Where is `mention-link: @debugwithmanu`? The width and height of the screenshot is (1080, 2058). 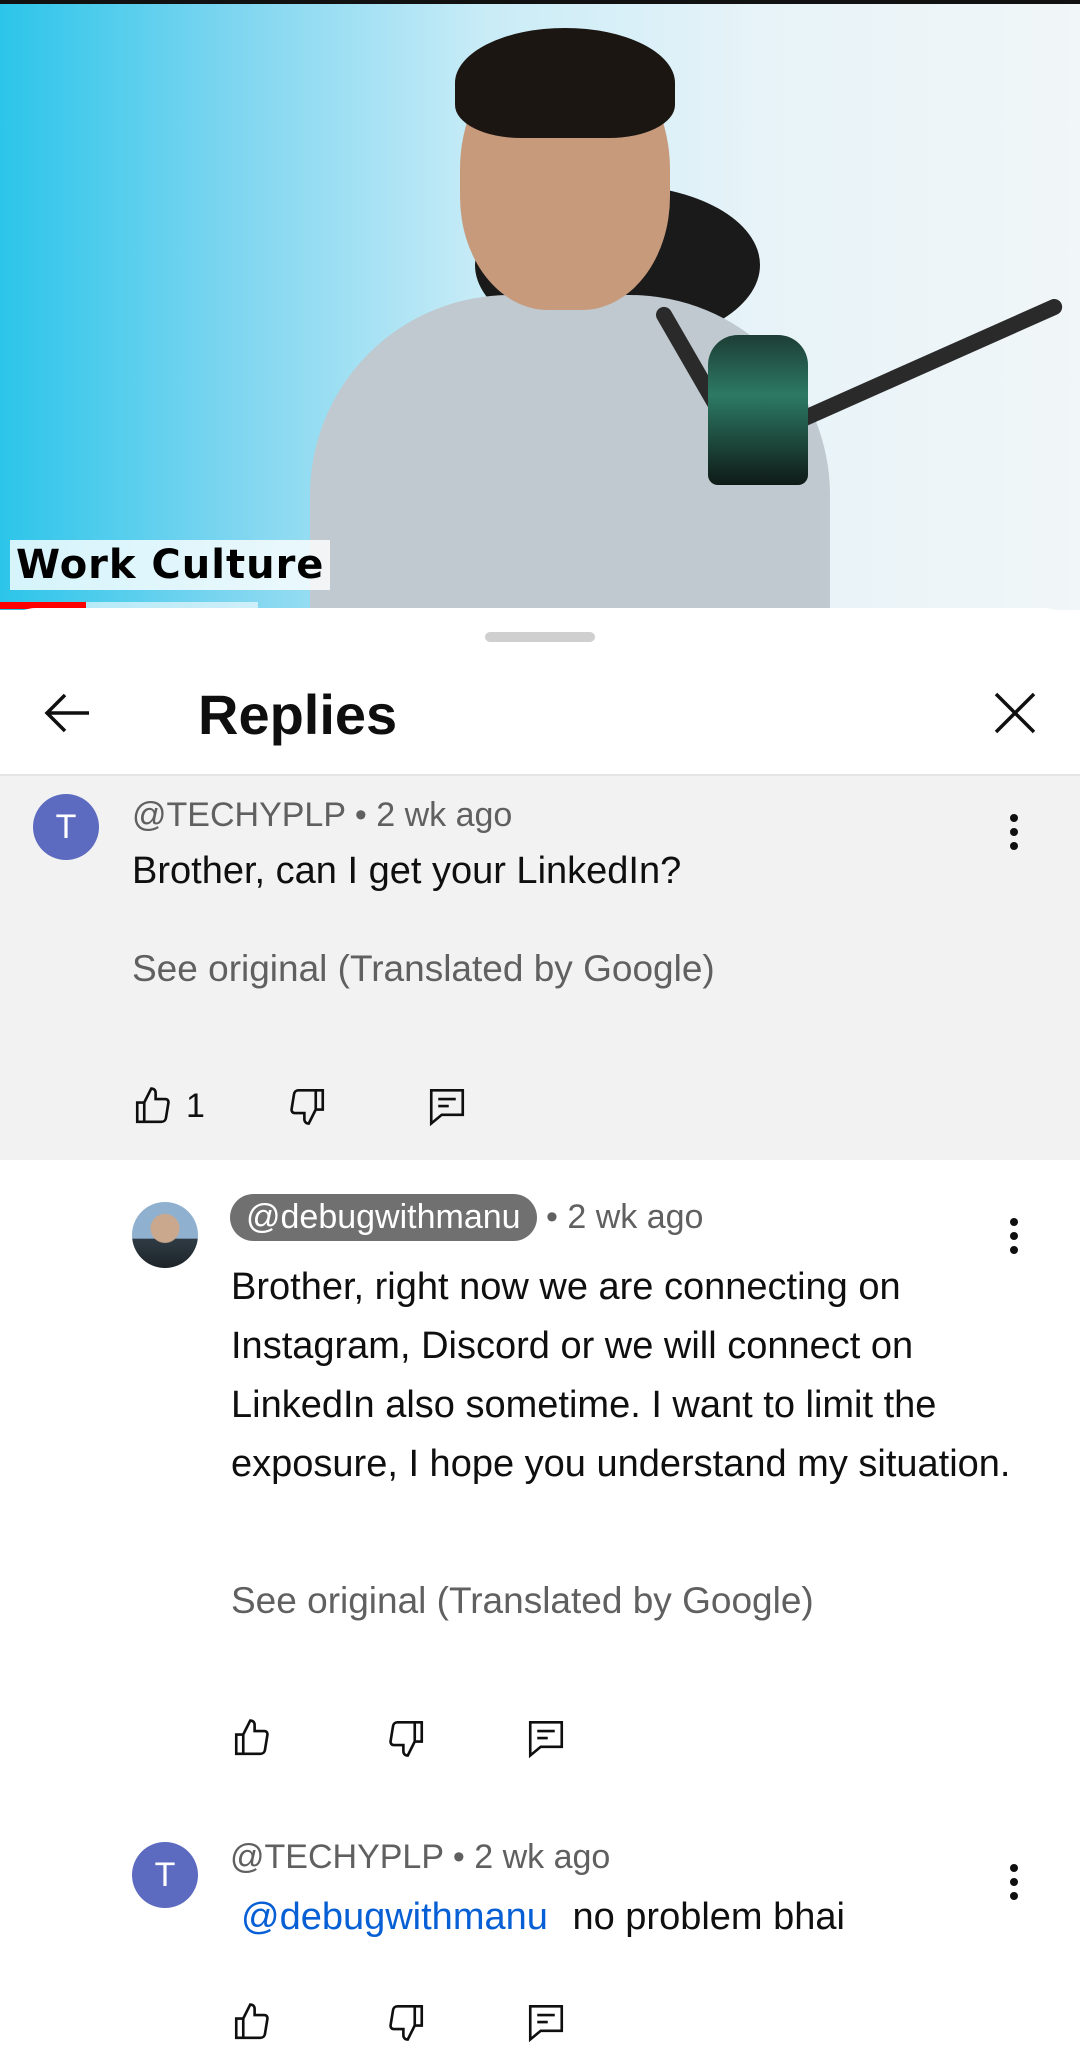 mention-link: @debugwithmanu is located at coordinates (394, 1917).